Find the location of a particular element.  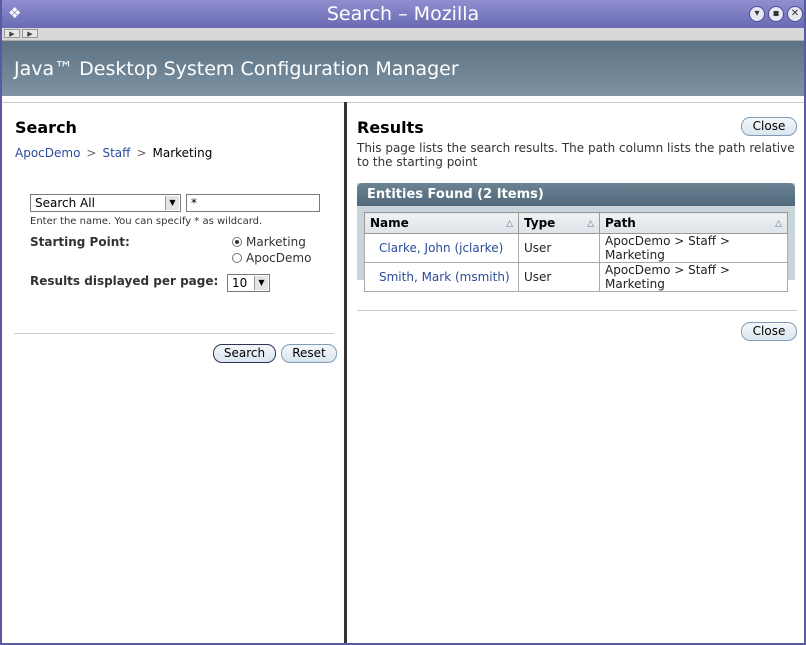

radio-selected-icon is located at coordinates (237, 242).